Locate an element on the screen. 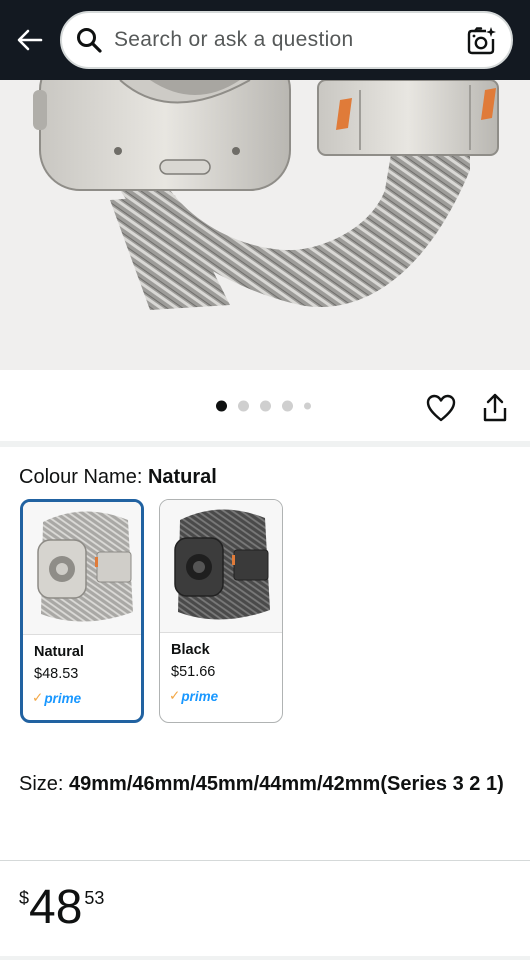 This screenshot has height=960, width=530. colour-name-label: Colour Name: Natural is located at coordinates (118, 477).